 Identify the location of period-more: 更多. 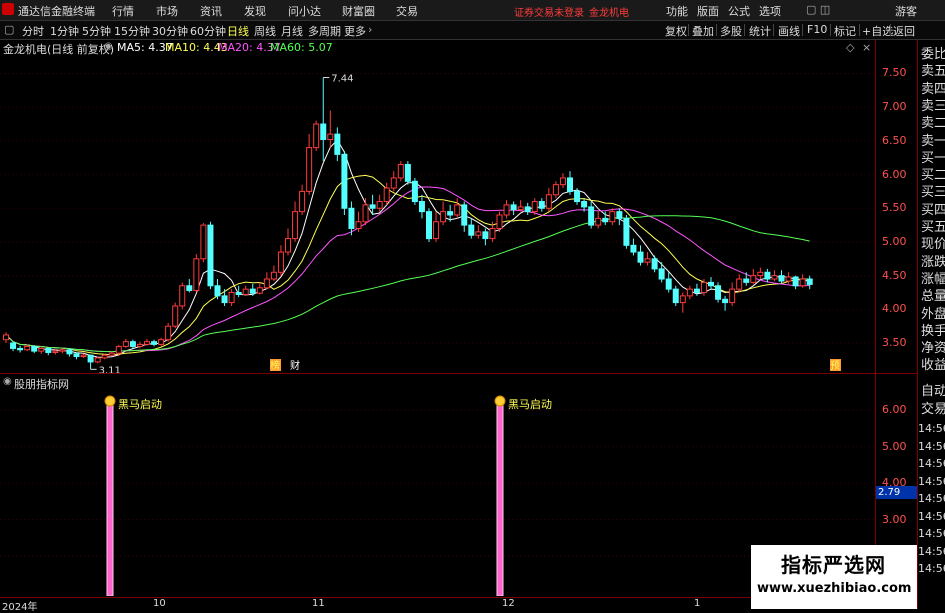
(355, 31).